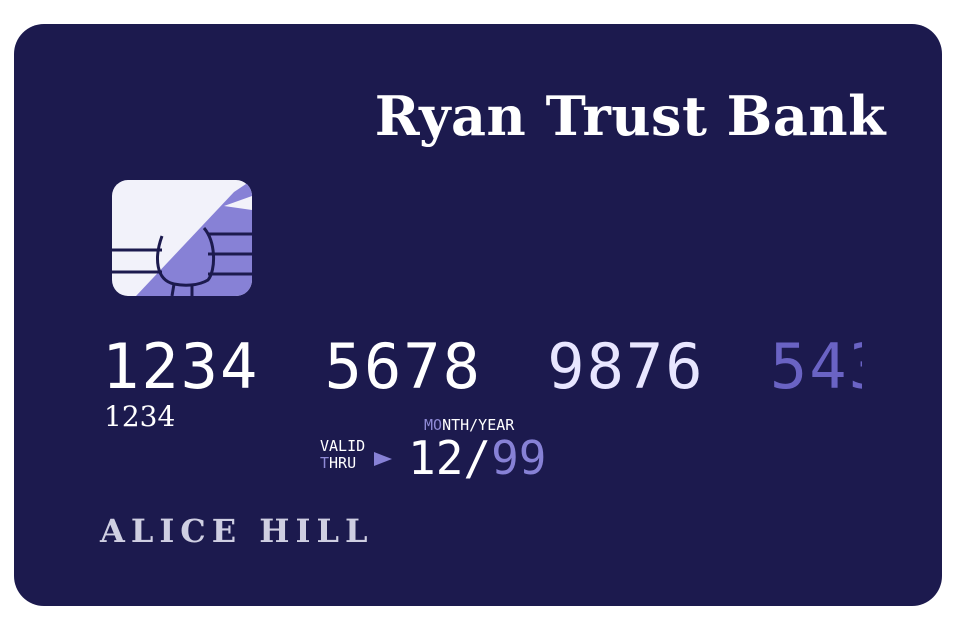 The image size is (960, 622). What do you see at coordinates (180, 367) in the screenshot?
I see `card-number-group-1: 1234` at bounding box center [180, 367].